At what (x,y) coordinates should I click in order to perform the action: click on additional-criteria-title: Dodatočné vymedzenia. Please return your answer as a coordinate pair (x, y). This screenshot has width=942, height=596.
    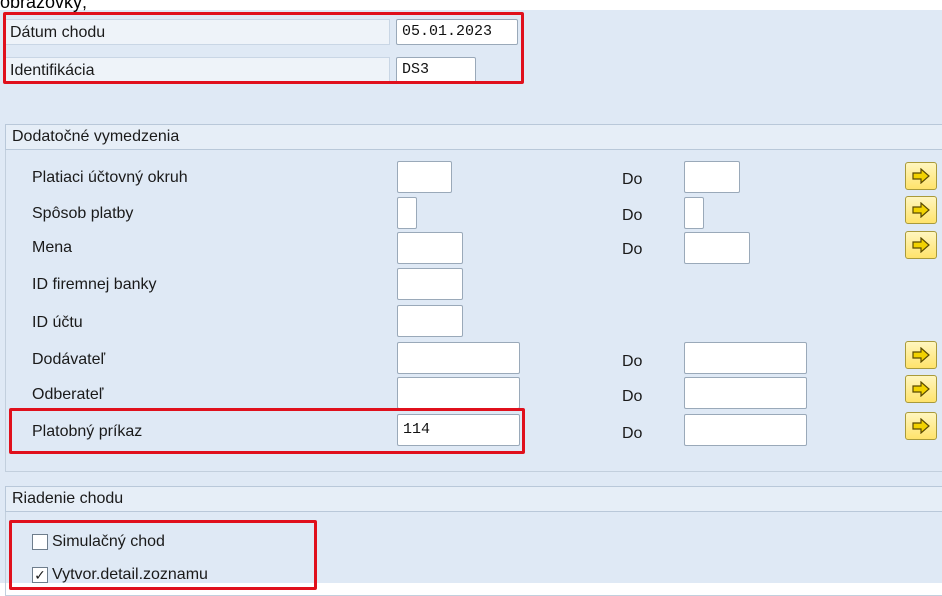
    Looking at the image, I should click on (96, 136).